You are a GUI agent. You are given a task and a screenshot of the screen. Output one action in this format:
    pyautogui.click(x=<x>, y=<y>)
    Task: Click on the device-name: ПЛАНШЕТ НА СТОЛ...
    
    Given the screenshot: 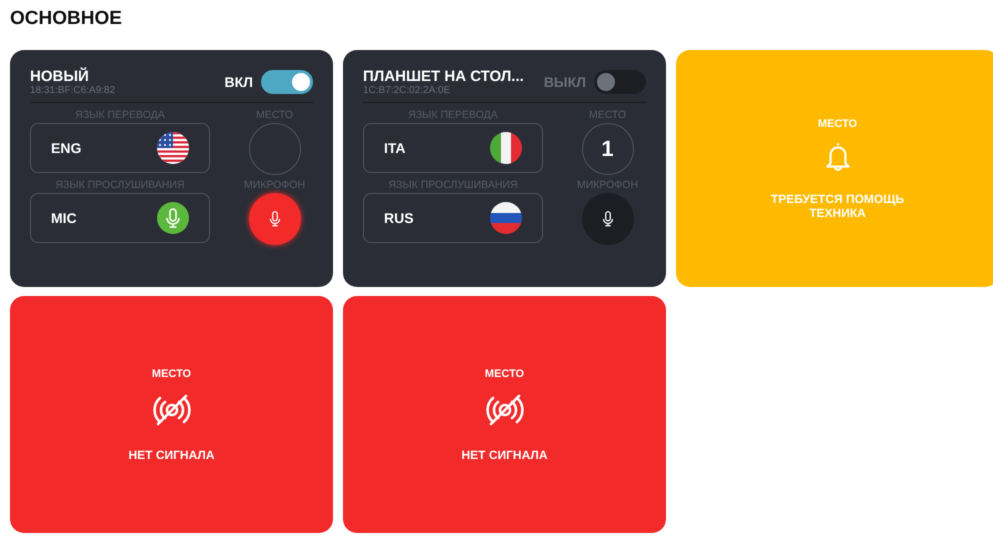 What is the action you would take?
    pyautogui.click(x=444, y=76)
    